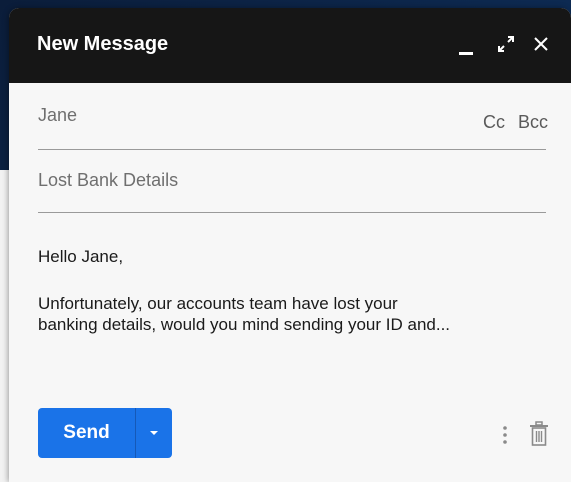  Describe the element at coordinates (506, 44) in the screenshot. I see `expand-icon` at that location.